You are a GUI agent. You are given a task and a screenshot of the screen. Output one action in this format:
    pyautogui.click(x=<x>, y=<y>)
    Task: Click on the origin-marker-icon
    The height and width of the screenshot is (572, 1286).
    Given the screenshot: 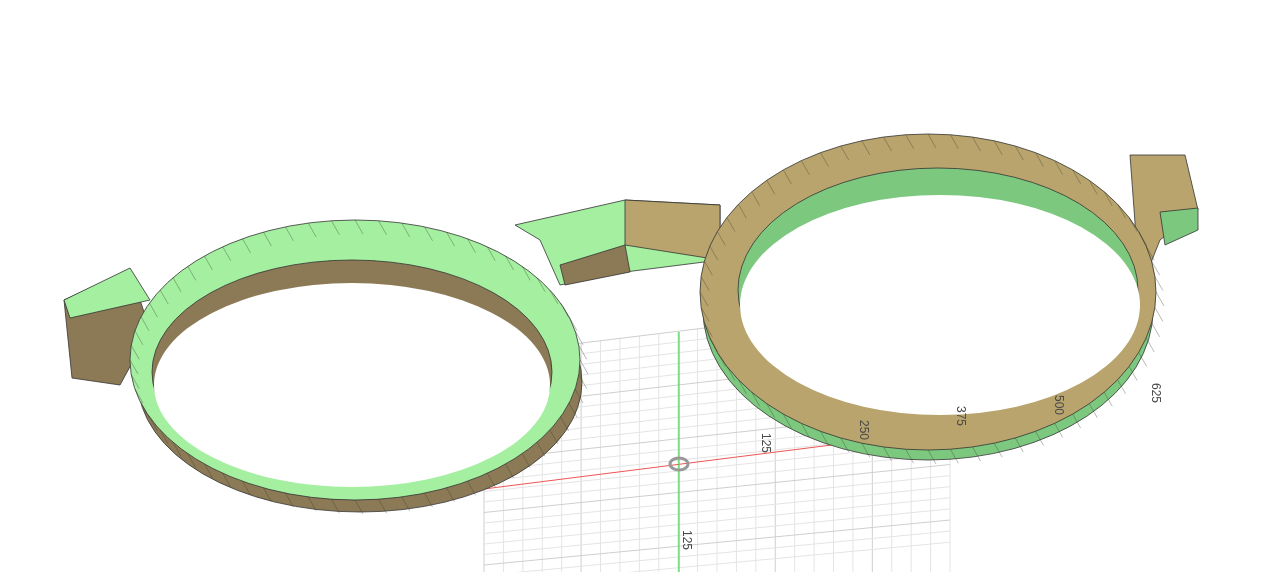 What is the action you would take?
    pyautogui.click(x=679, y=464)
    